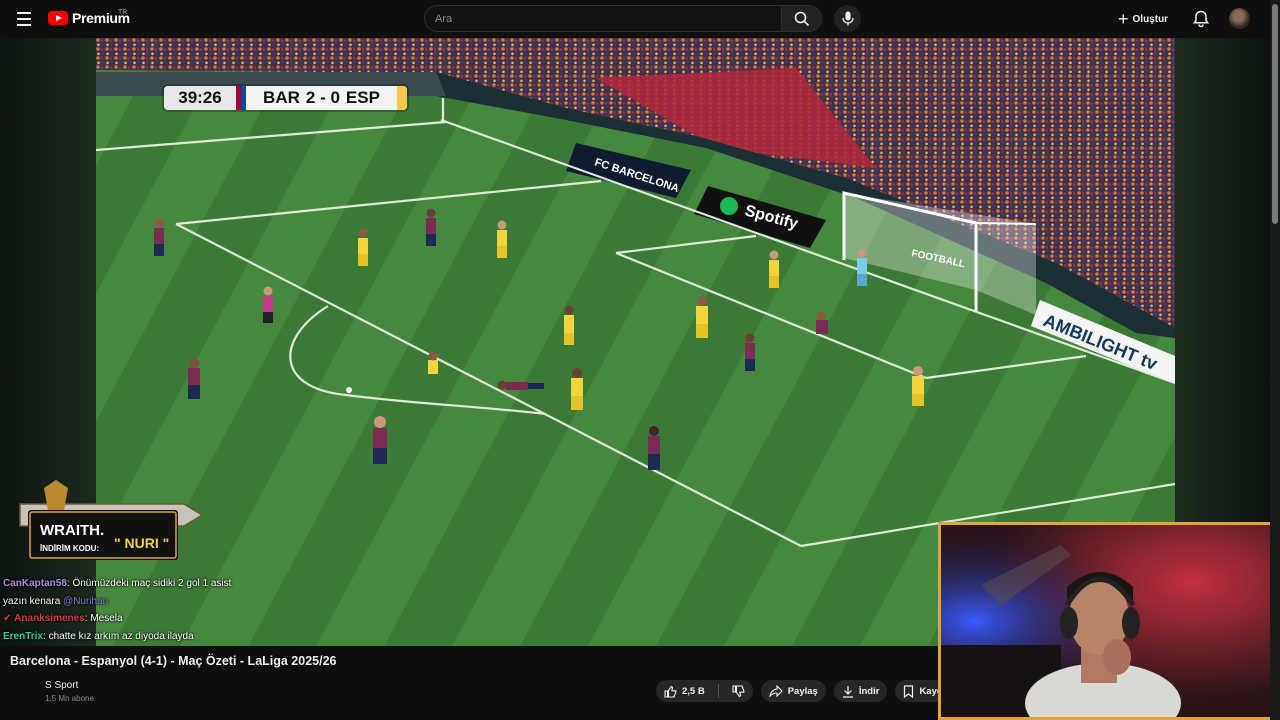  I want to click on ambient-right, so click(1222, 280).